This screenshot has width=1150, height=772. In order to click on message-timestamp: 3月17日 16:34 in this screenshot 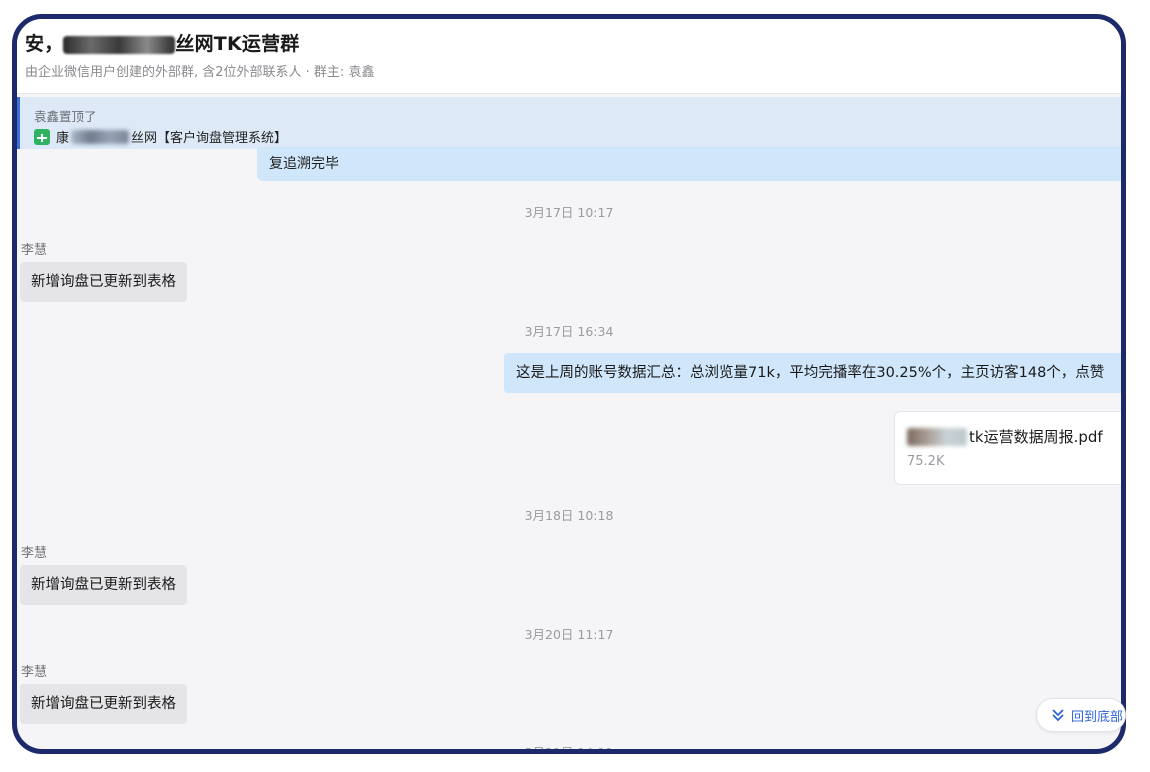, I will do `click(569, 331)`.